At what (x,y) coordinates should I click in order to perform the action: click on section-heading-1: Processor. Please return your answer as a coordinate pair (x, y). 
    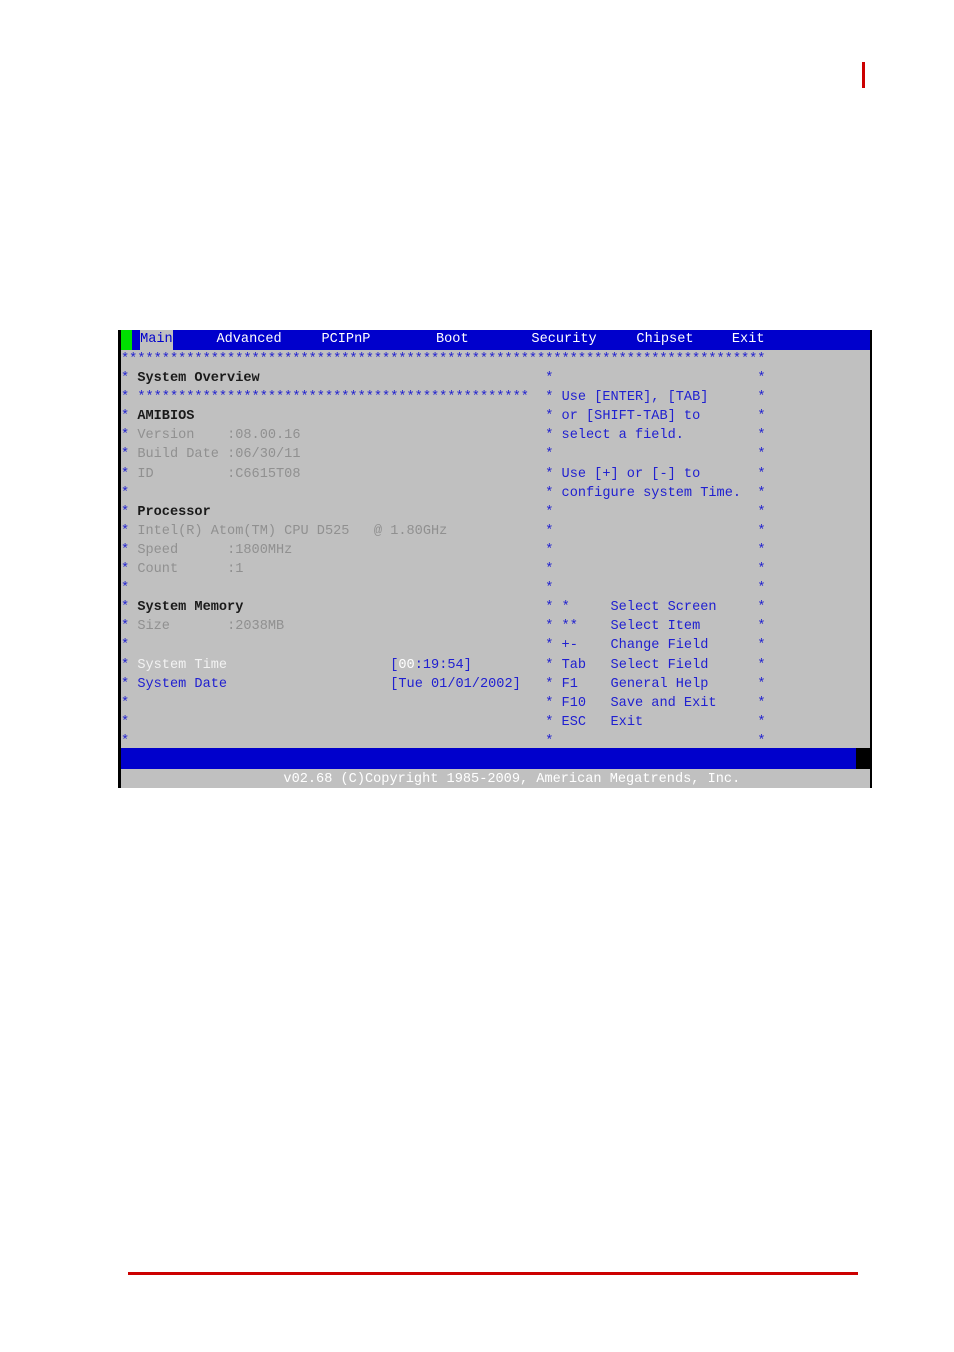
    Looking at the image, I should click on (174, 512).